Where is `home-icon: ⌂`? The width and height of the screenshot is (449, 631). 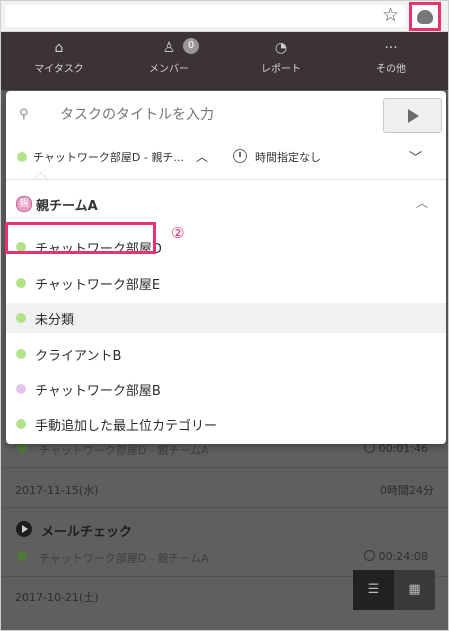 home-icon: ⌂ is located at coordinates (59, 48).